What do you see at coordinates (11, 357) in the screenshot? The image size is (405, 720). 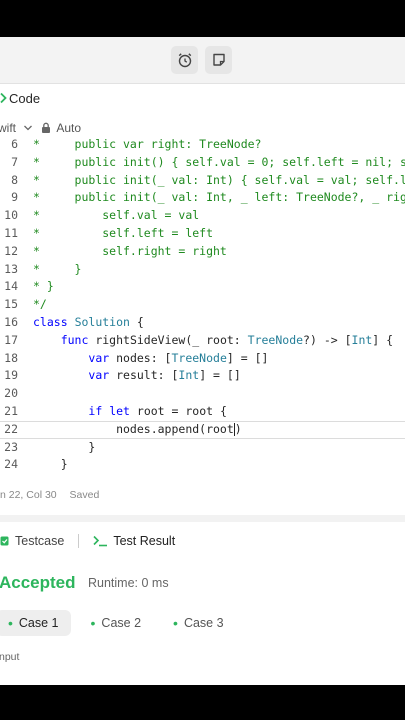 I see `line-number: 18` at bounding box center [11, 357].